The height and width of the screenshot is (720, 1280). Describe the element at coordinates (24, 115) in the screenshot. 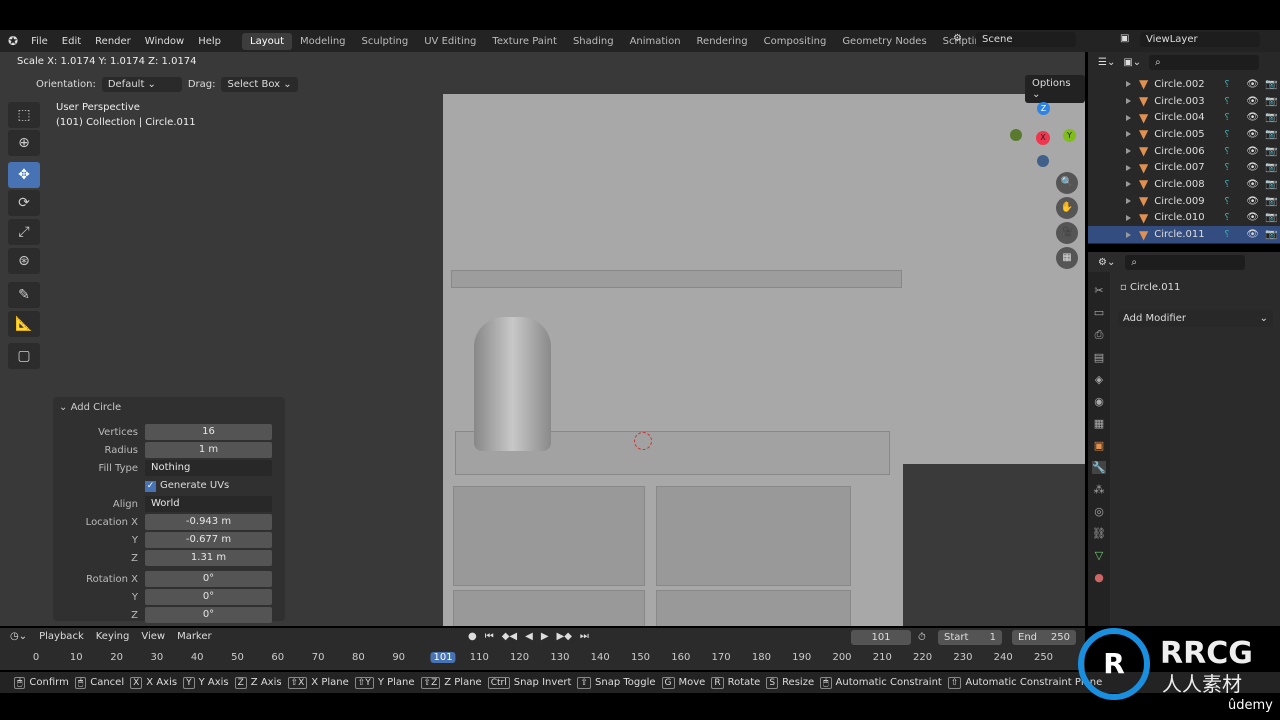

I see `select-box-tool-icon: ⬚` at that location.